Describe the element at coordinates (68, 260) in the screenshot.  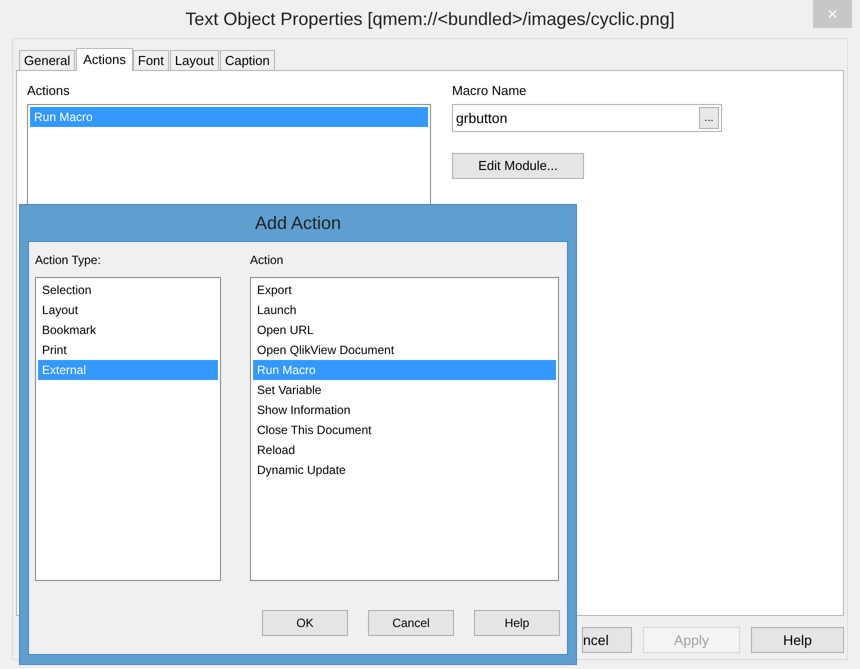
I see `action-type-label: Action Type:` at that location.